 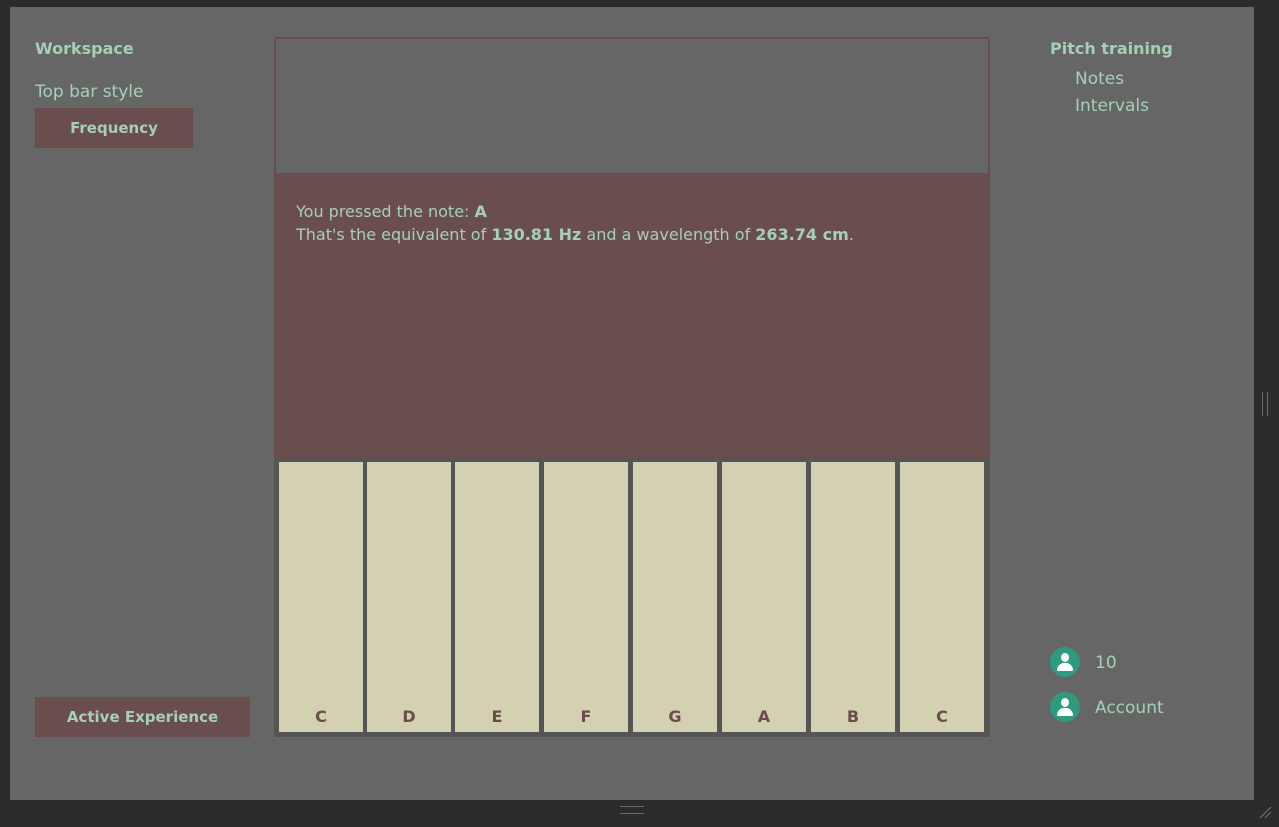 What do you see at coordinates (586, 597) in the screenshot?
I see `key-f: F` at bounding box center [586, 597].